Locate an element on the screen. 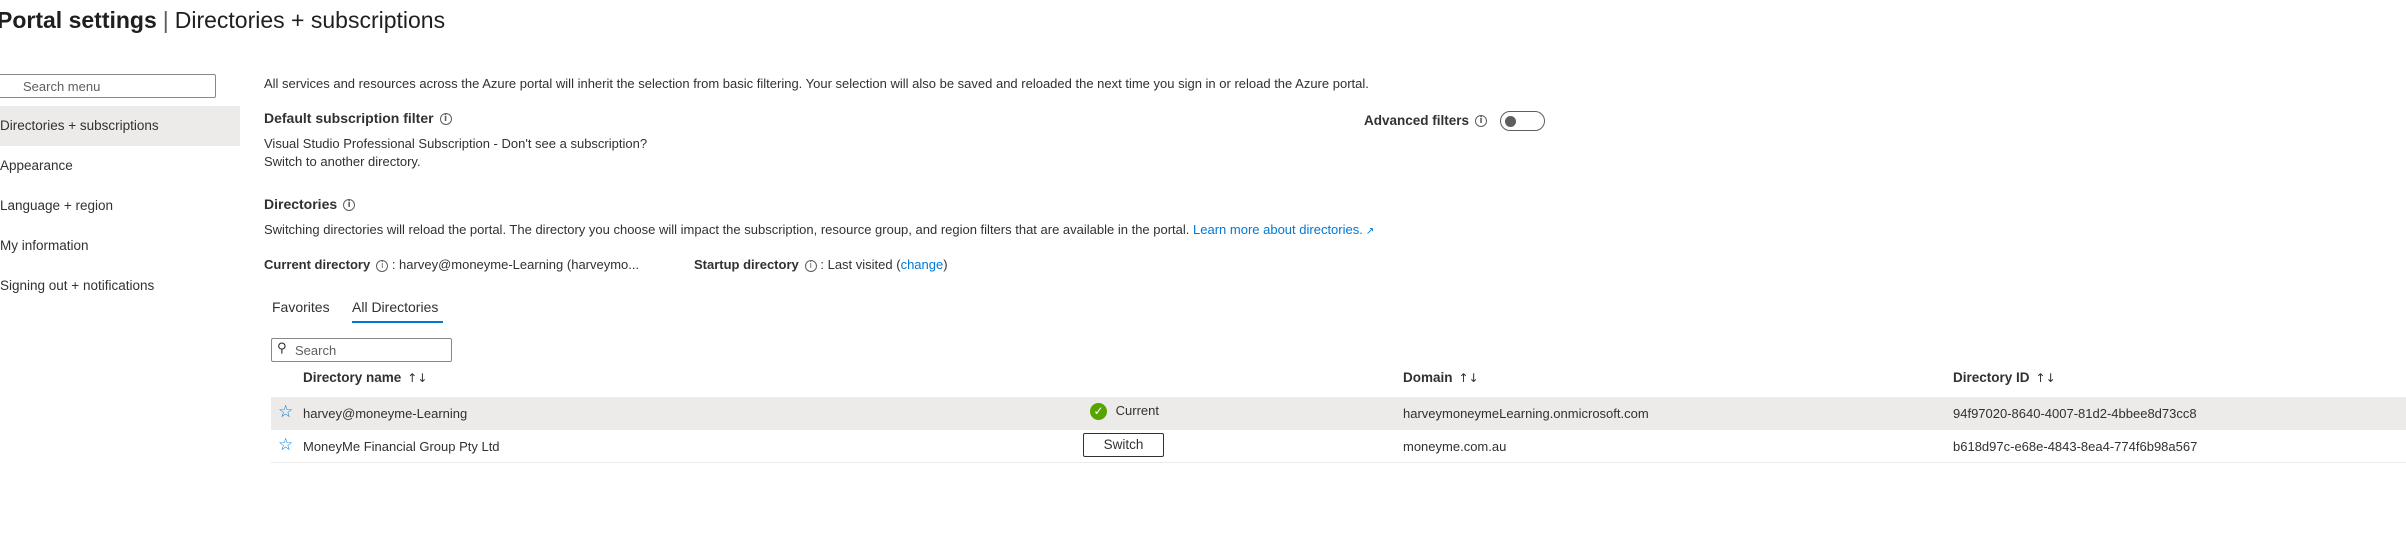 The height and width of the screenshot is (535, 2406). sidebar-item-directories-subscriptions: Directories + subscriptions is located at coordinates (120, 126).